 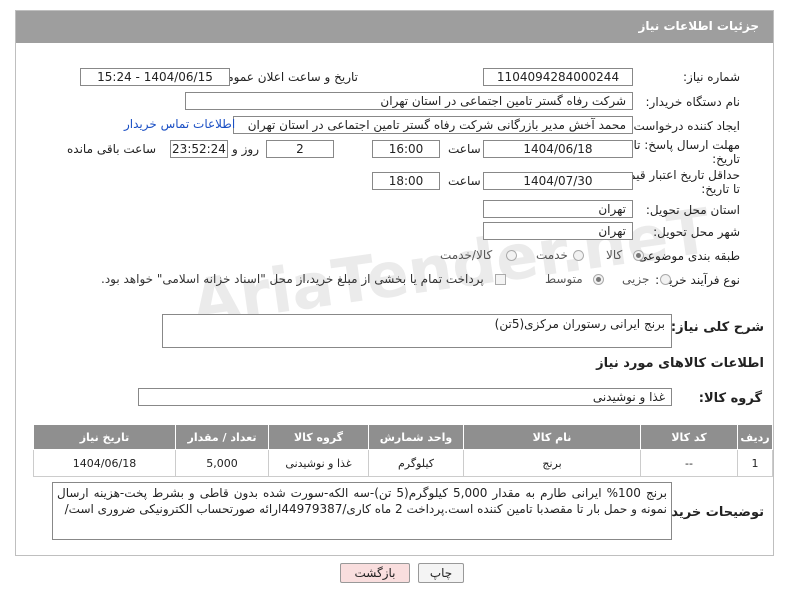 What do you see at coordinates (464, 181) in the screenshot?
I see `price-validity-time-label: ساعت` at bounding box center [464, 181].